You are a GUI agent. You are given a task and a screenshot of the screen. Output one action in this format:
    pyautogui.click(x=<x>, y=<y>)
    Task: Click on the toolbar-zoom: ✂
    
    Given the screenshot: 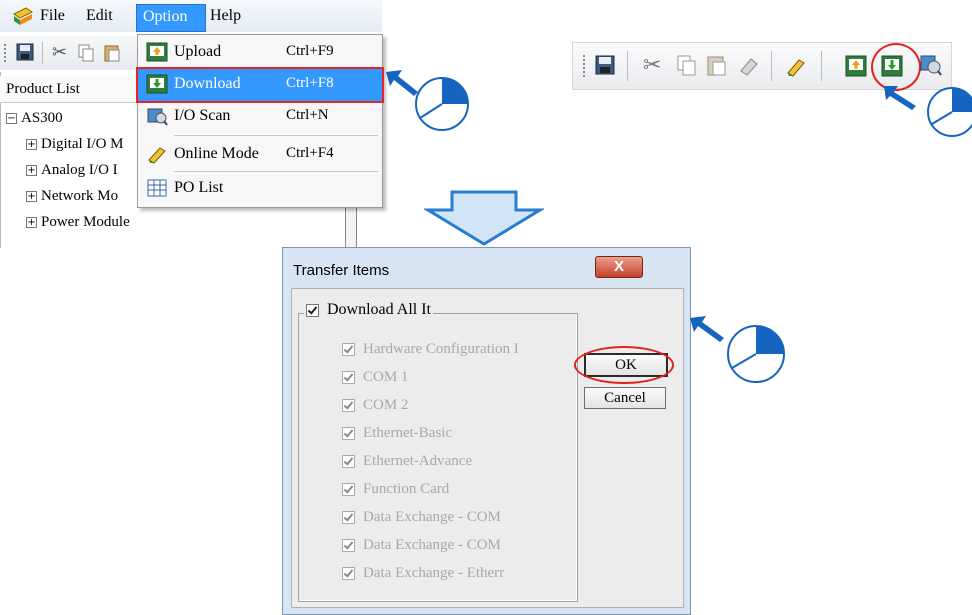 What is the action you would take?
    pyautogui.click(x=762, y=66)
    